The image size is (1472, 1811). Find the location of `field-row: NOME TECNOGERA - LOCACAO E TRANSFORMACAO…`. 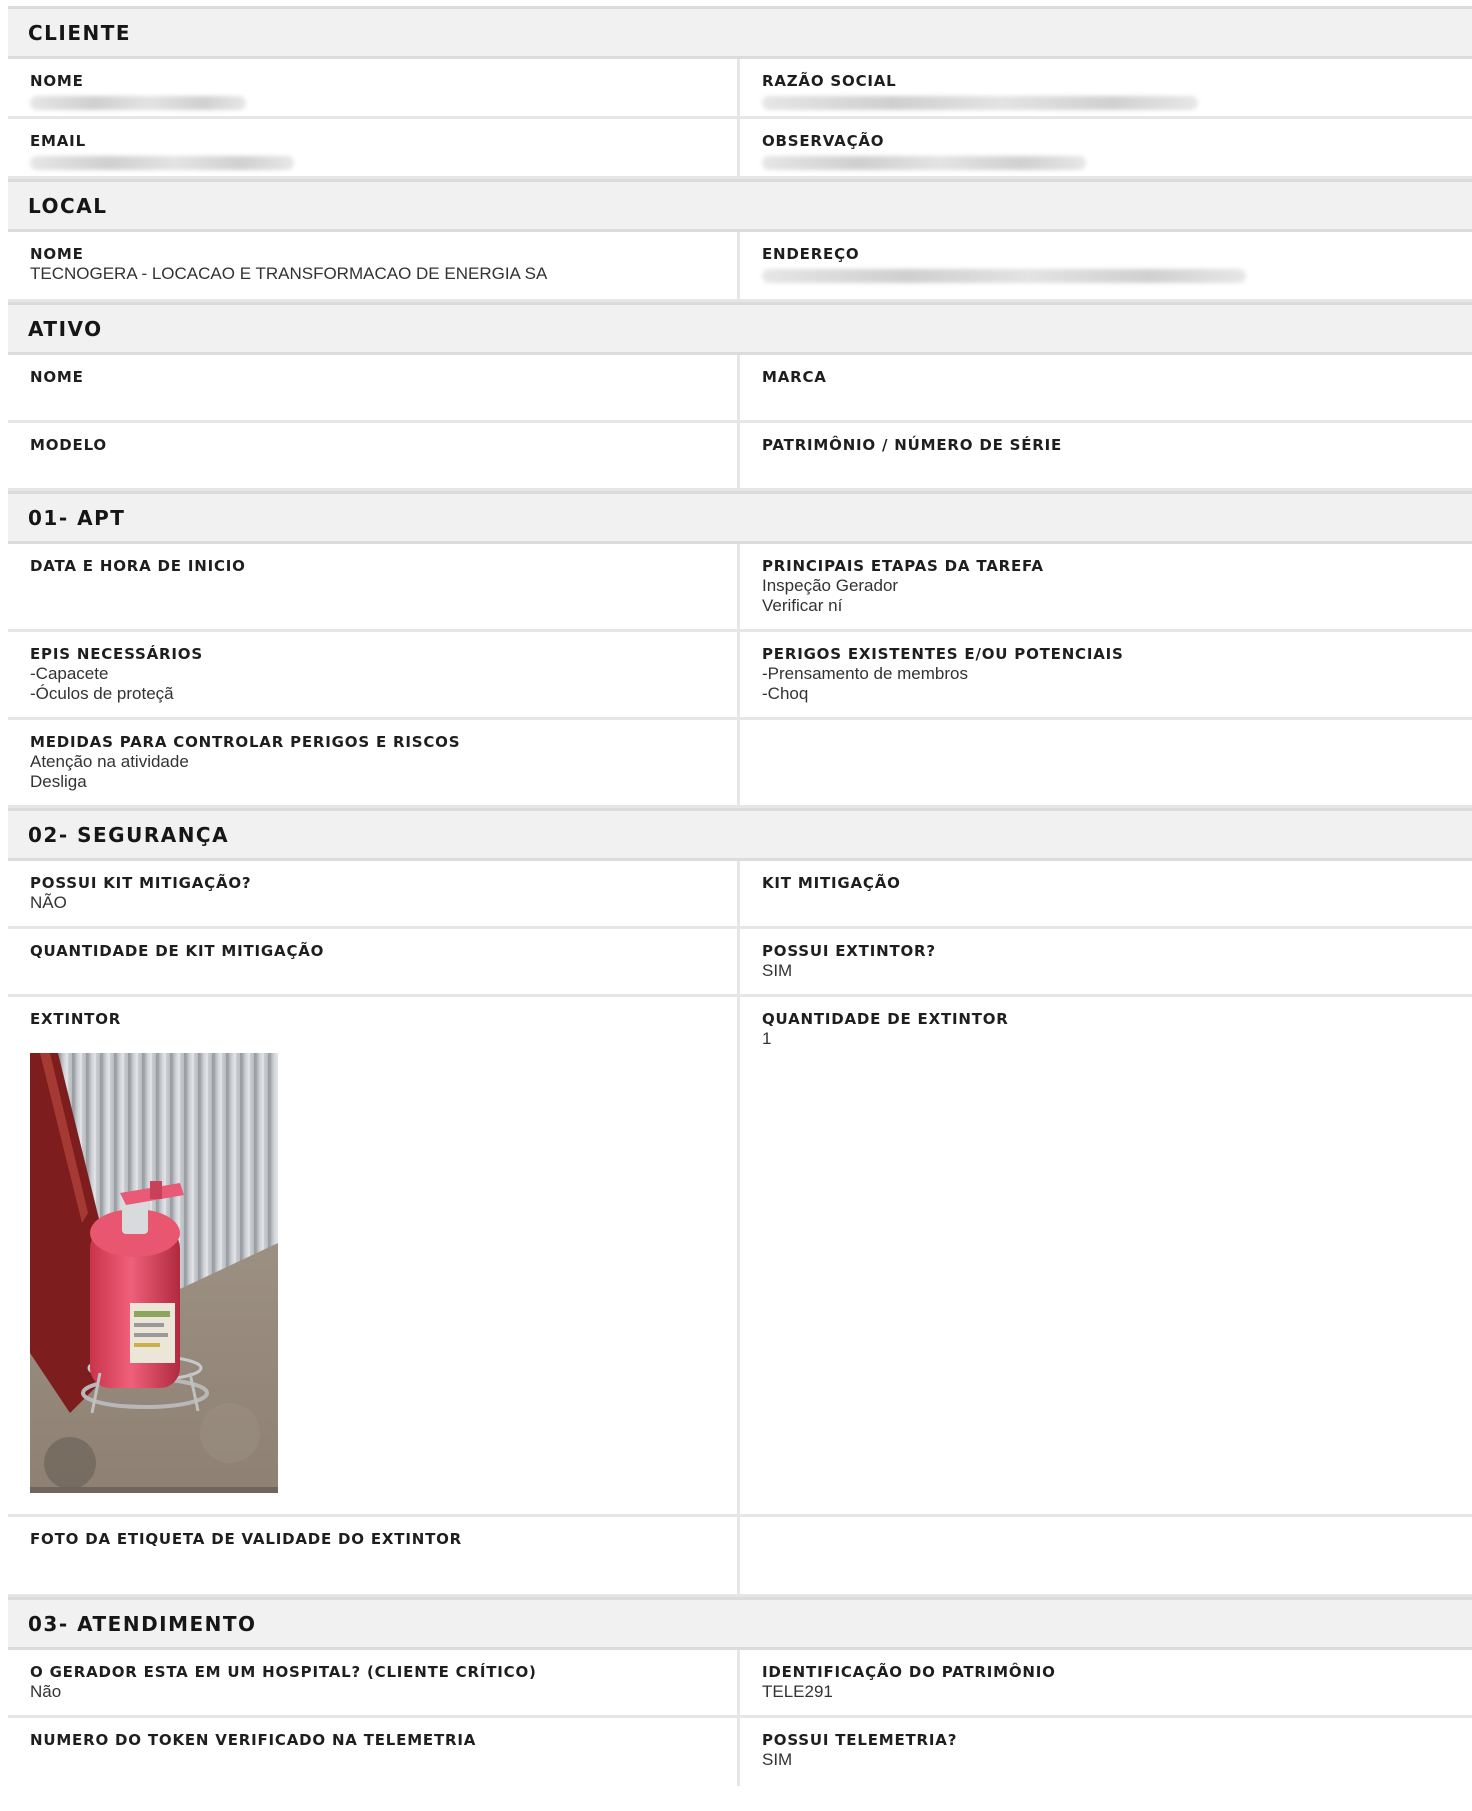

field-row: NOME TECNOGERA - LOCACAO E TRANSFORMACAO… is located at coordinates (740, 267).